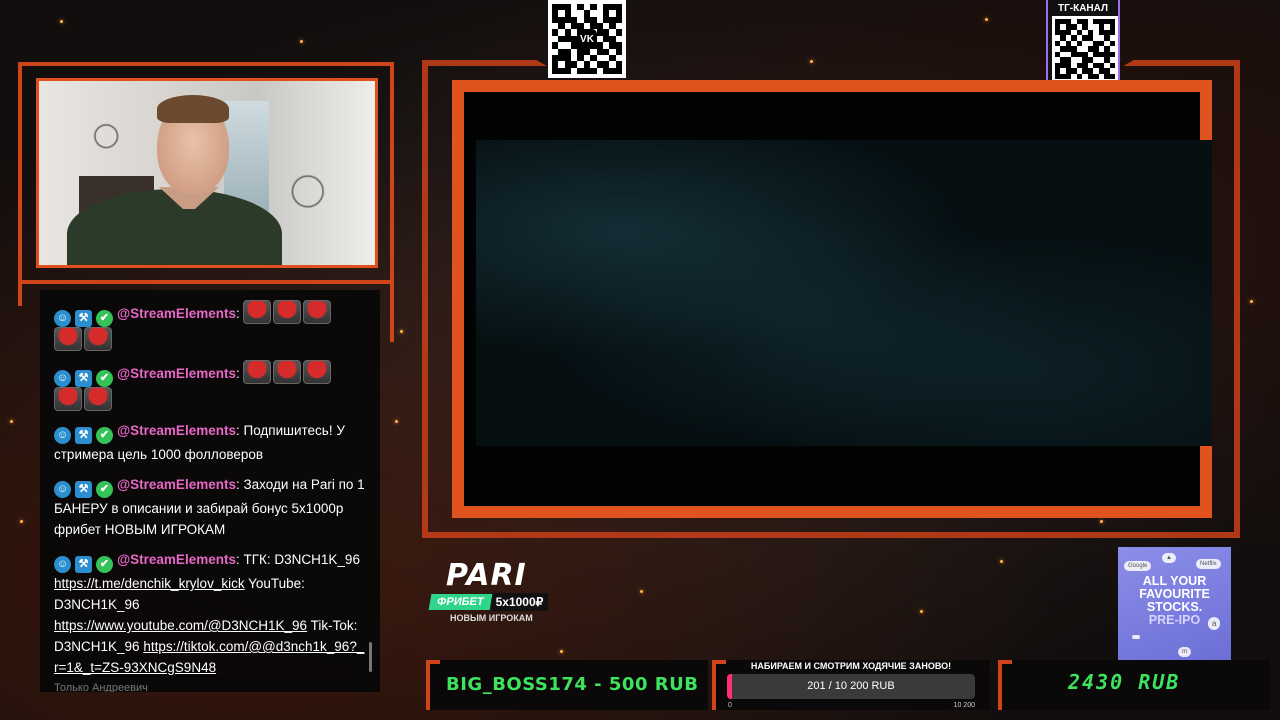 The height and width of the screenshot is (720, 1280). I want to click on chat-message-text: ТГК: D3NCH1K_96, so click(301, 559).